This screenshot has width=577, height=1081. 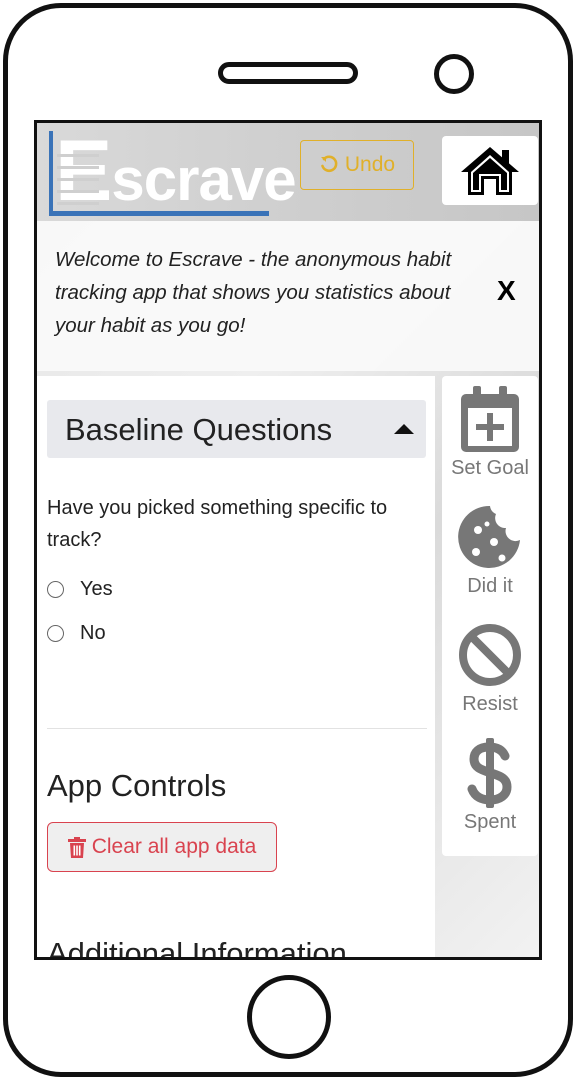 What do you see at coordinates (199, 429) in the screenshot?
I see `baseline-title: Baseline Questions` at bounding box center [199, 429].